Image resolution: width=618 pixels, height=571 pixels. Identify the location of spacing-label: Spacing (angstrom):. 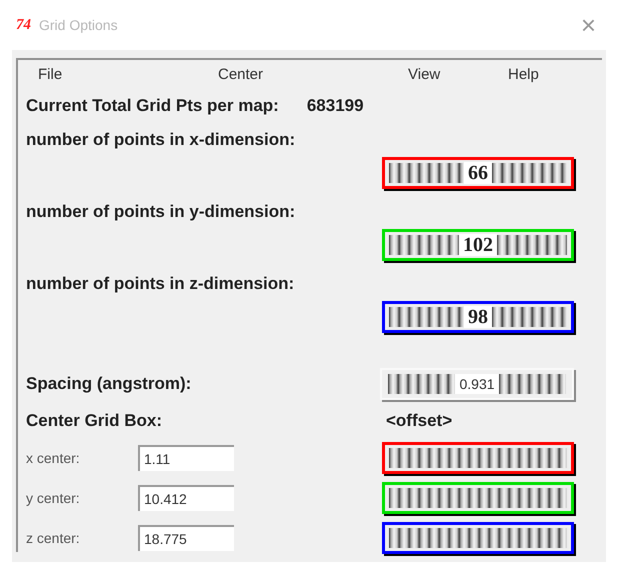
(109, 384).